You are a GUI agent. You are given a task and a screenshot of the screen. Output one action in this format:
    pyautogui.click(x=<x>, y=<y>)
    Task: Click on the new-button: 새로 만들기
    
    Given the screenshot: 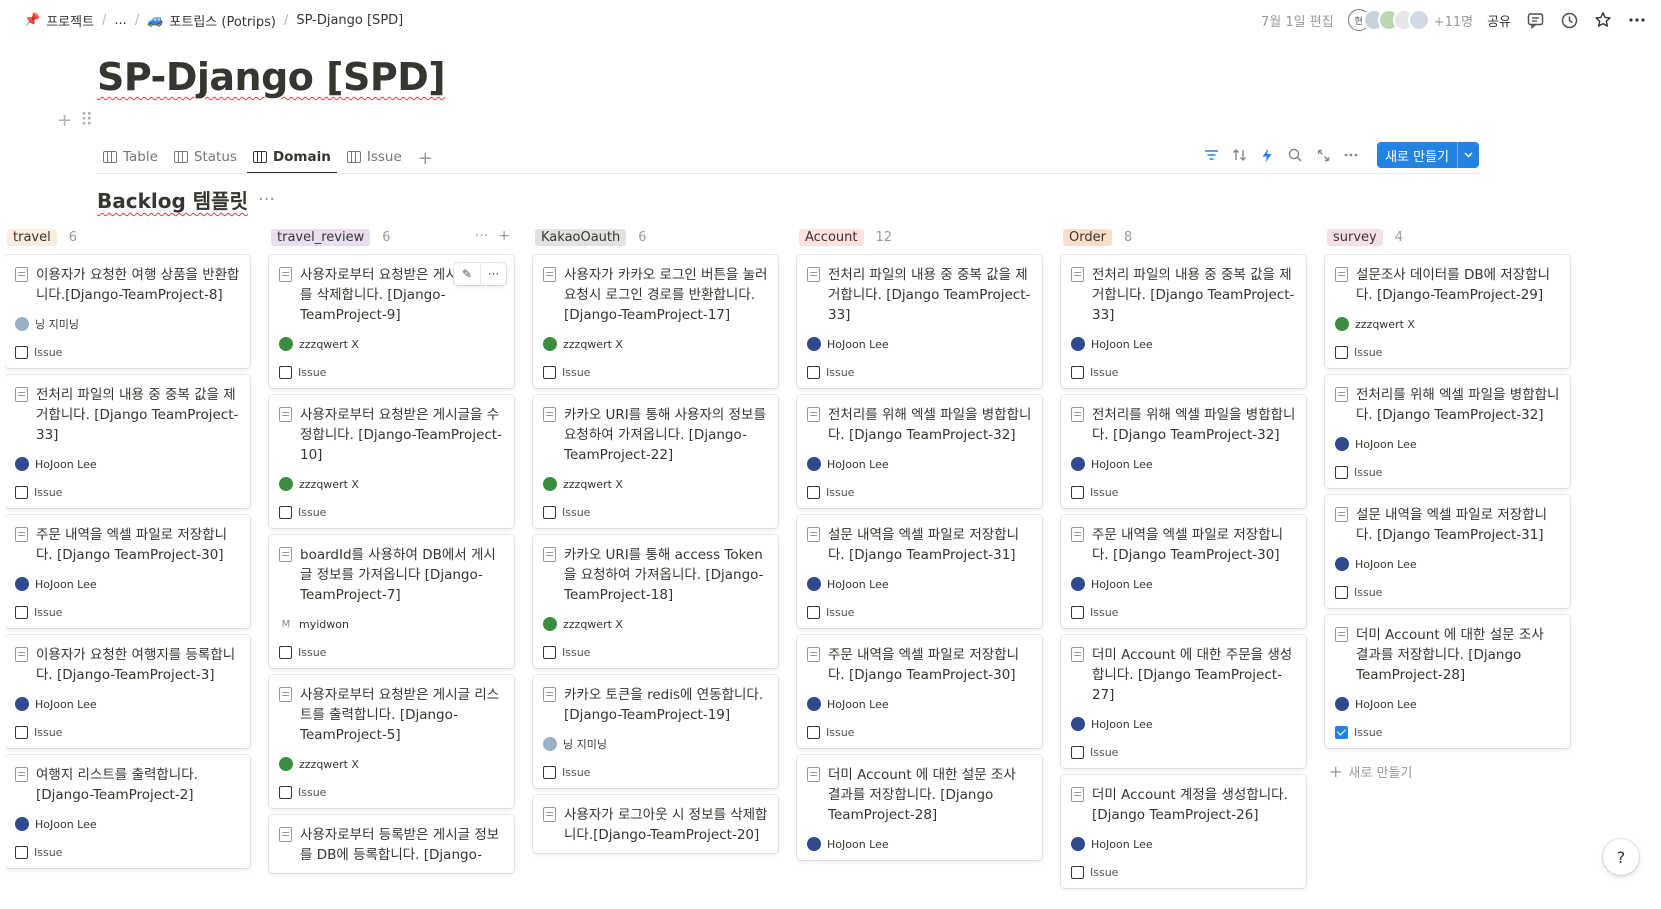 What is the action you would take?
    pyautogui.click(x=1428, y=155)
    